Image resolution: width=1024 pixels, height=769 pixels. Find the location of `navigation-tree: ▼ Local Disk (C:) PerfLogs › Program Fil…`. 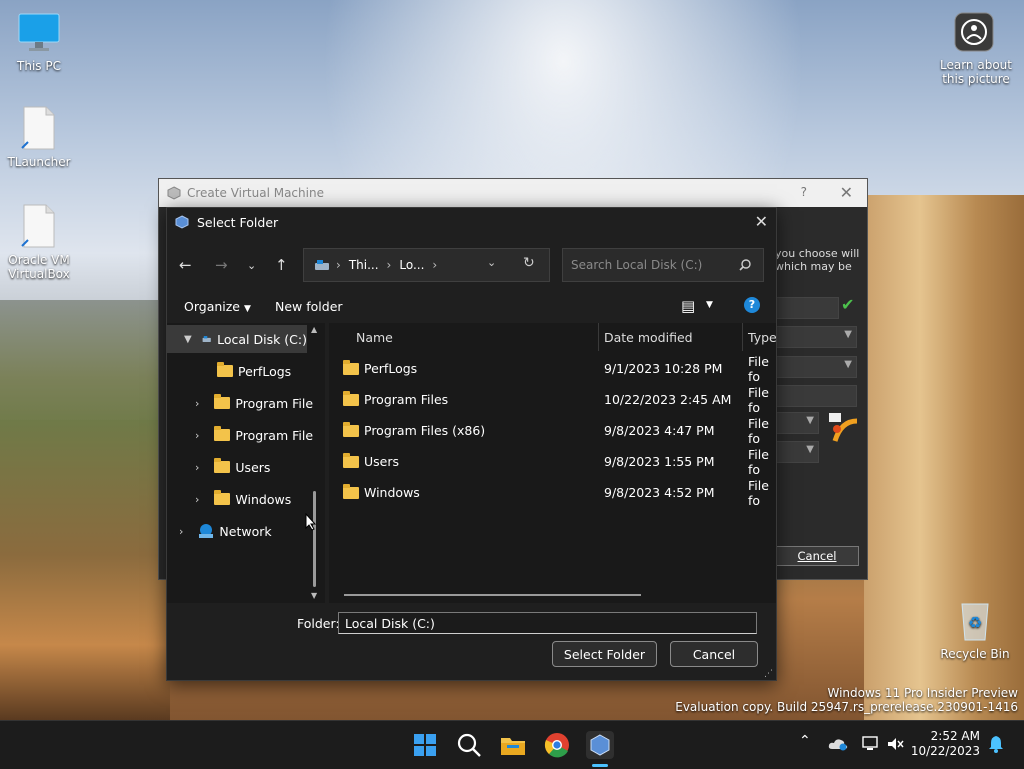

navigation-tree: ▼ Local Disk (C:) PerfLogs › Program Fil… is located at coordinates (246, 463).